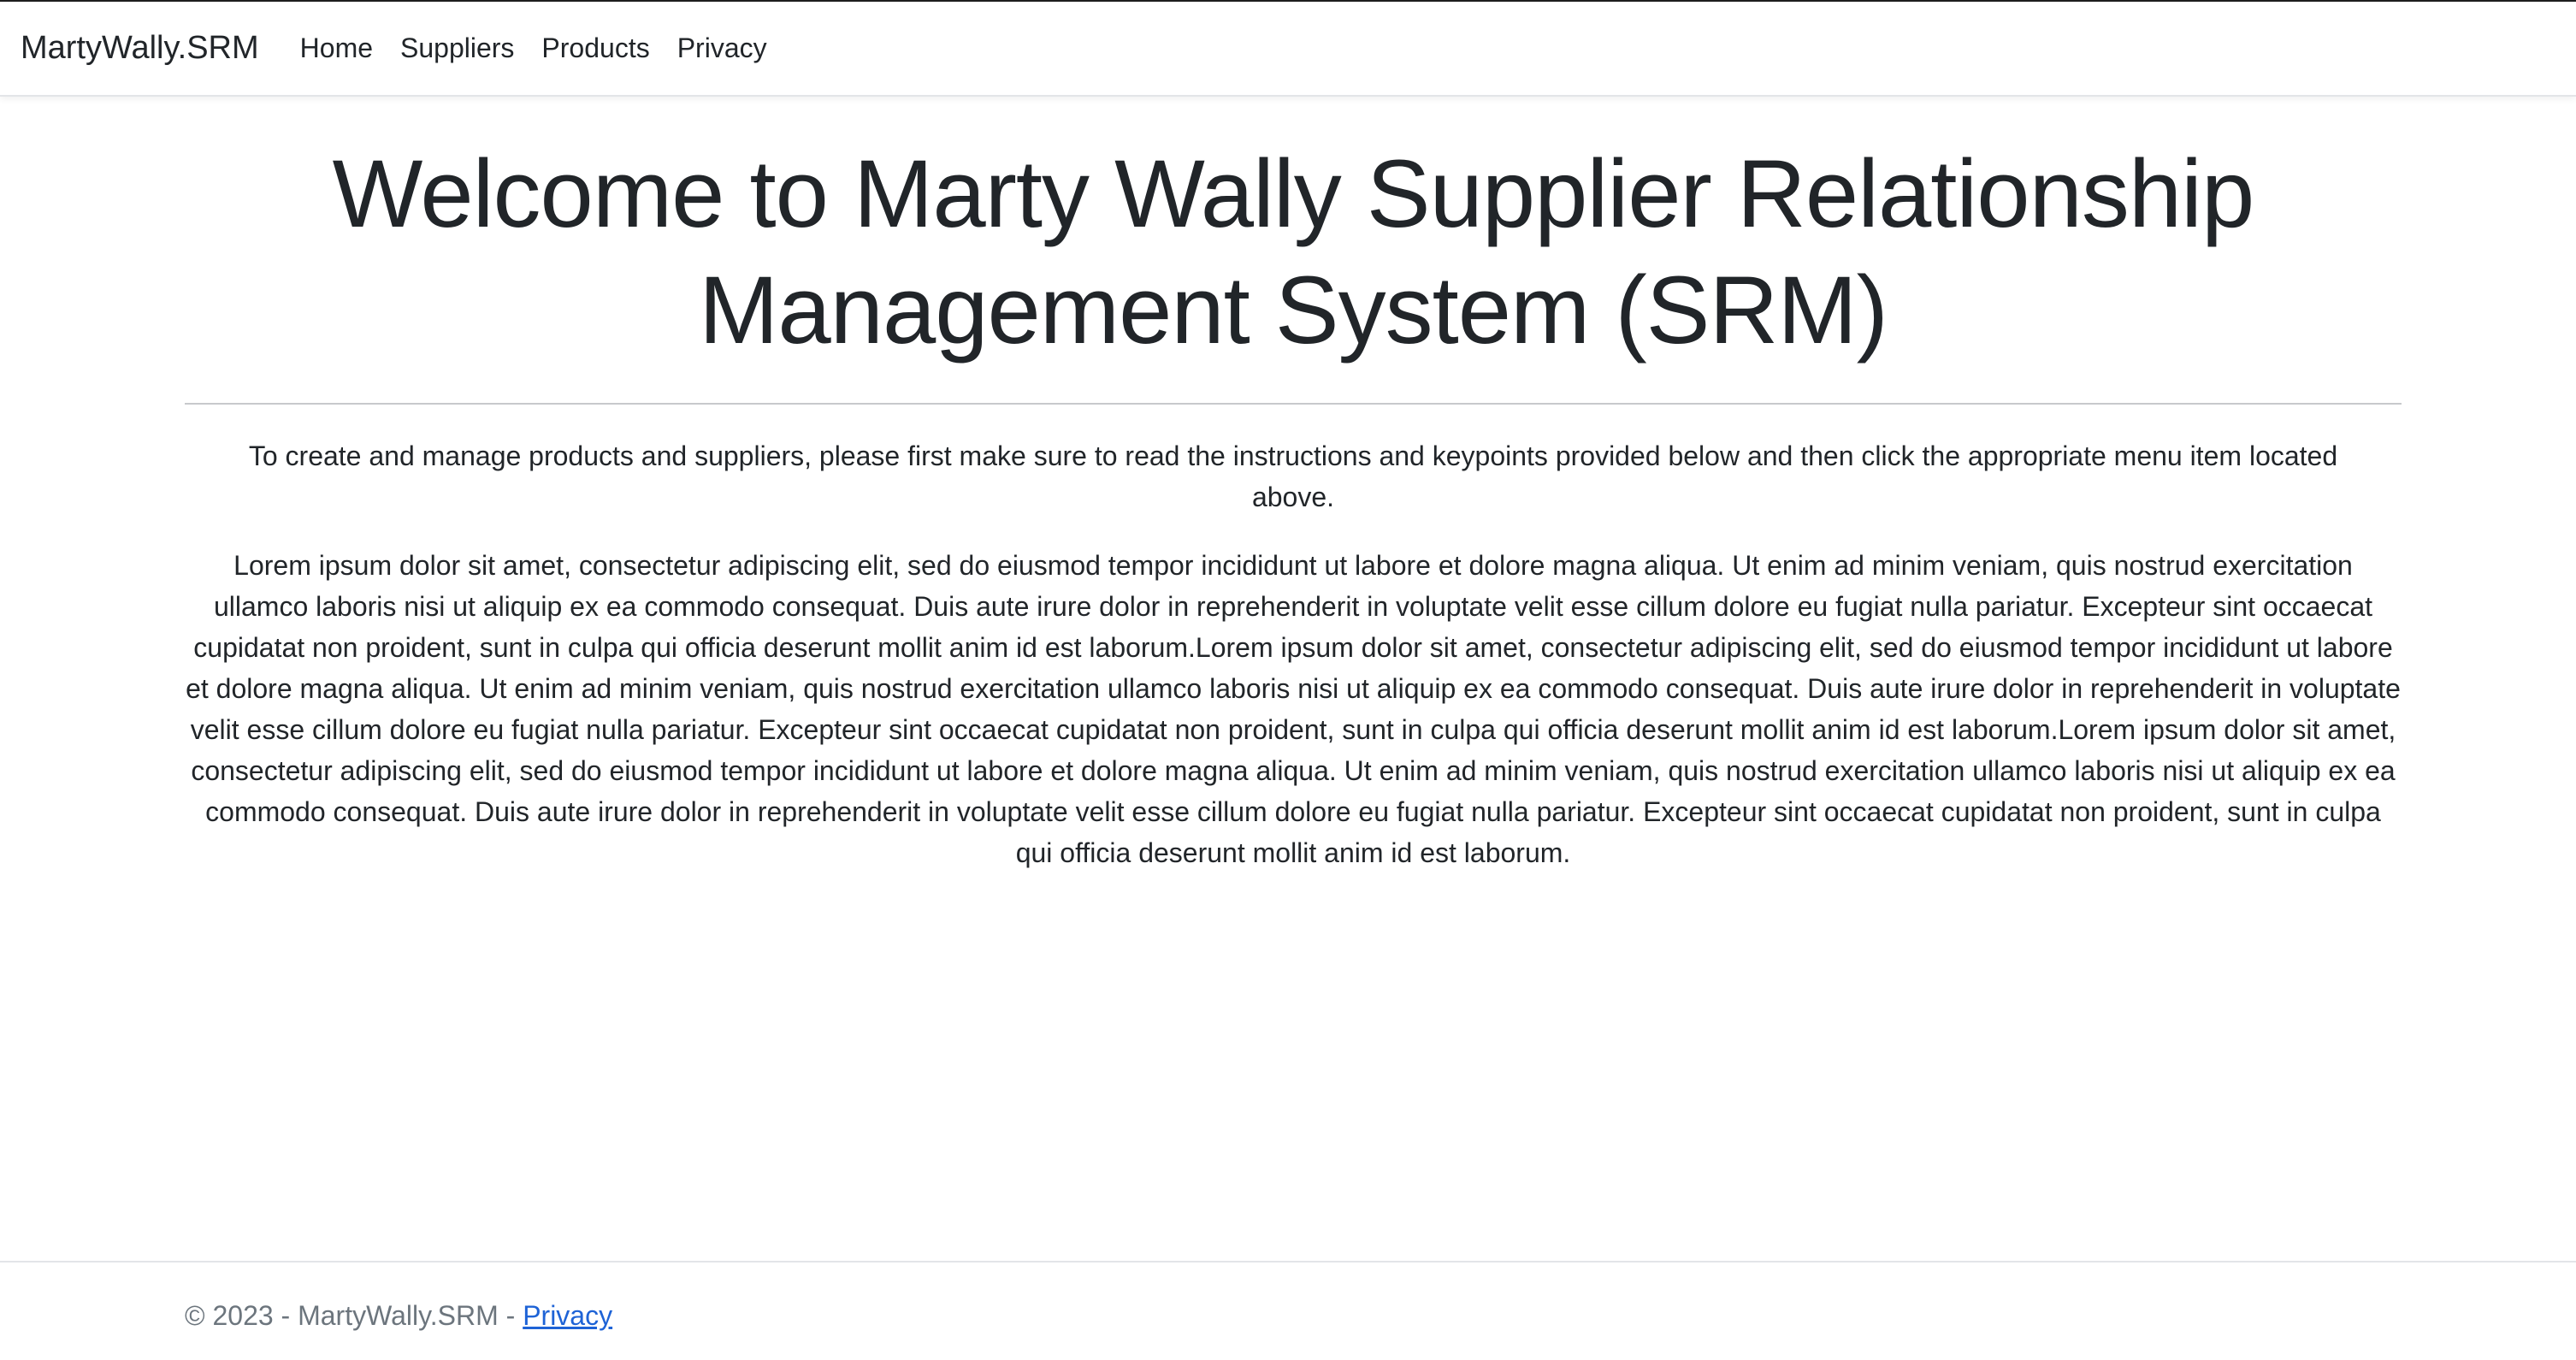 The width and height of the screenshot is (2576, 1360). Describe the element at coordinates (722, 48) in the screenshot. I see `nav-link-privacy: Privacy` at that location.